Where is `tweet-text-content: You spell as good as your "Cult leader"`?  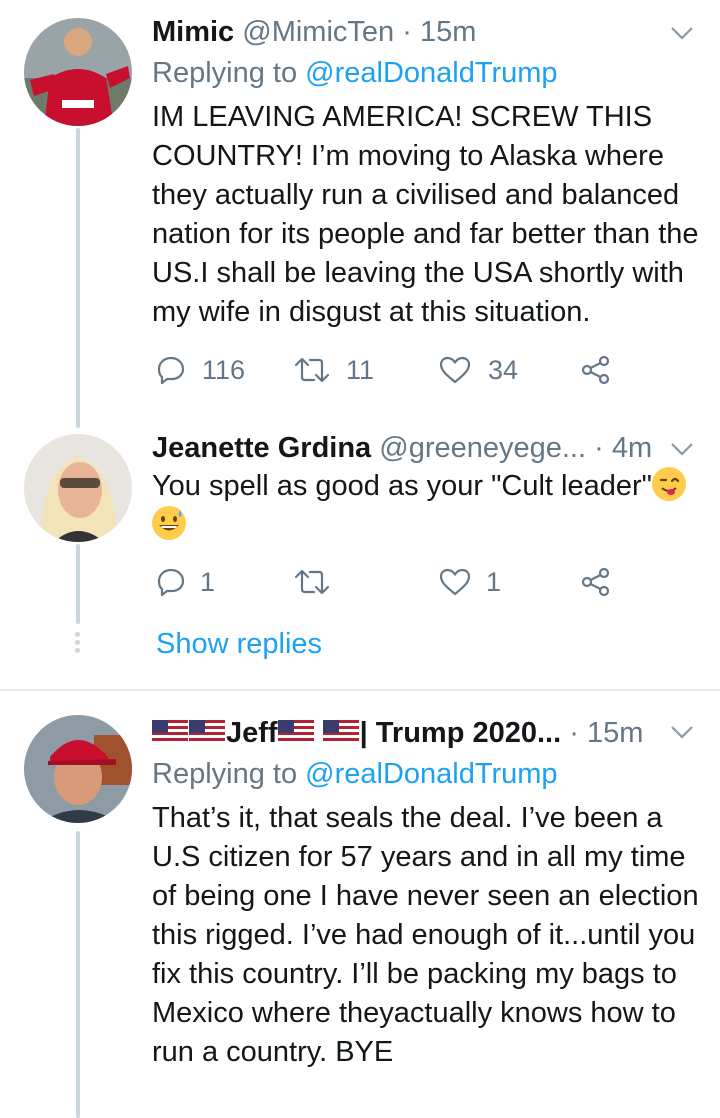 tweet-text-content: You spell as good as your "Cult leader" is located at coordinates (402, 486).